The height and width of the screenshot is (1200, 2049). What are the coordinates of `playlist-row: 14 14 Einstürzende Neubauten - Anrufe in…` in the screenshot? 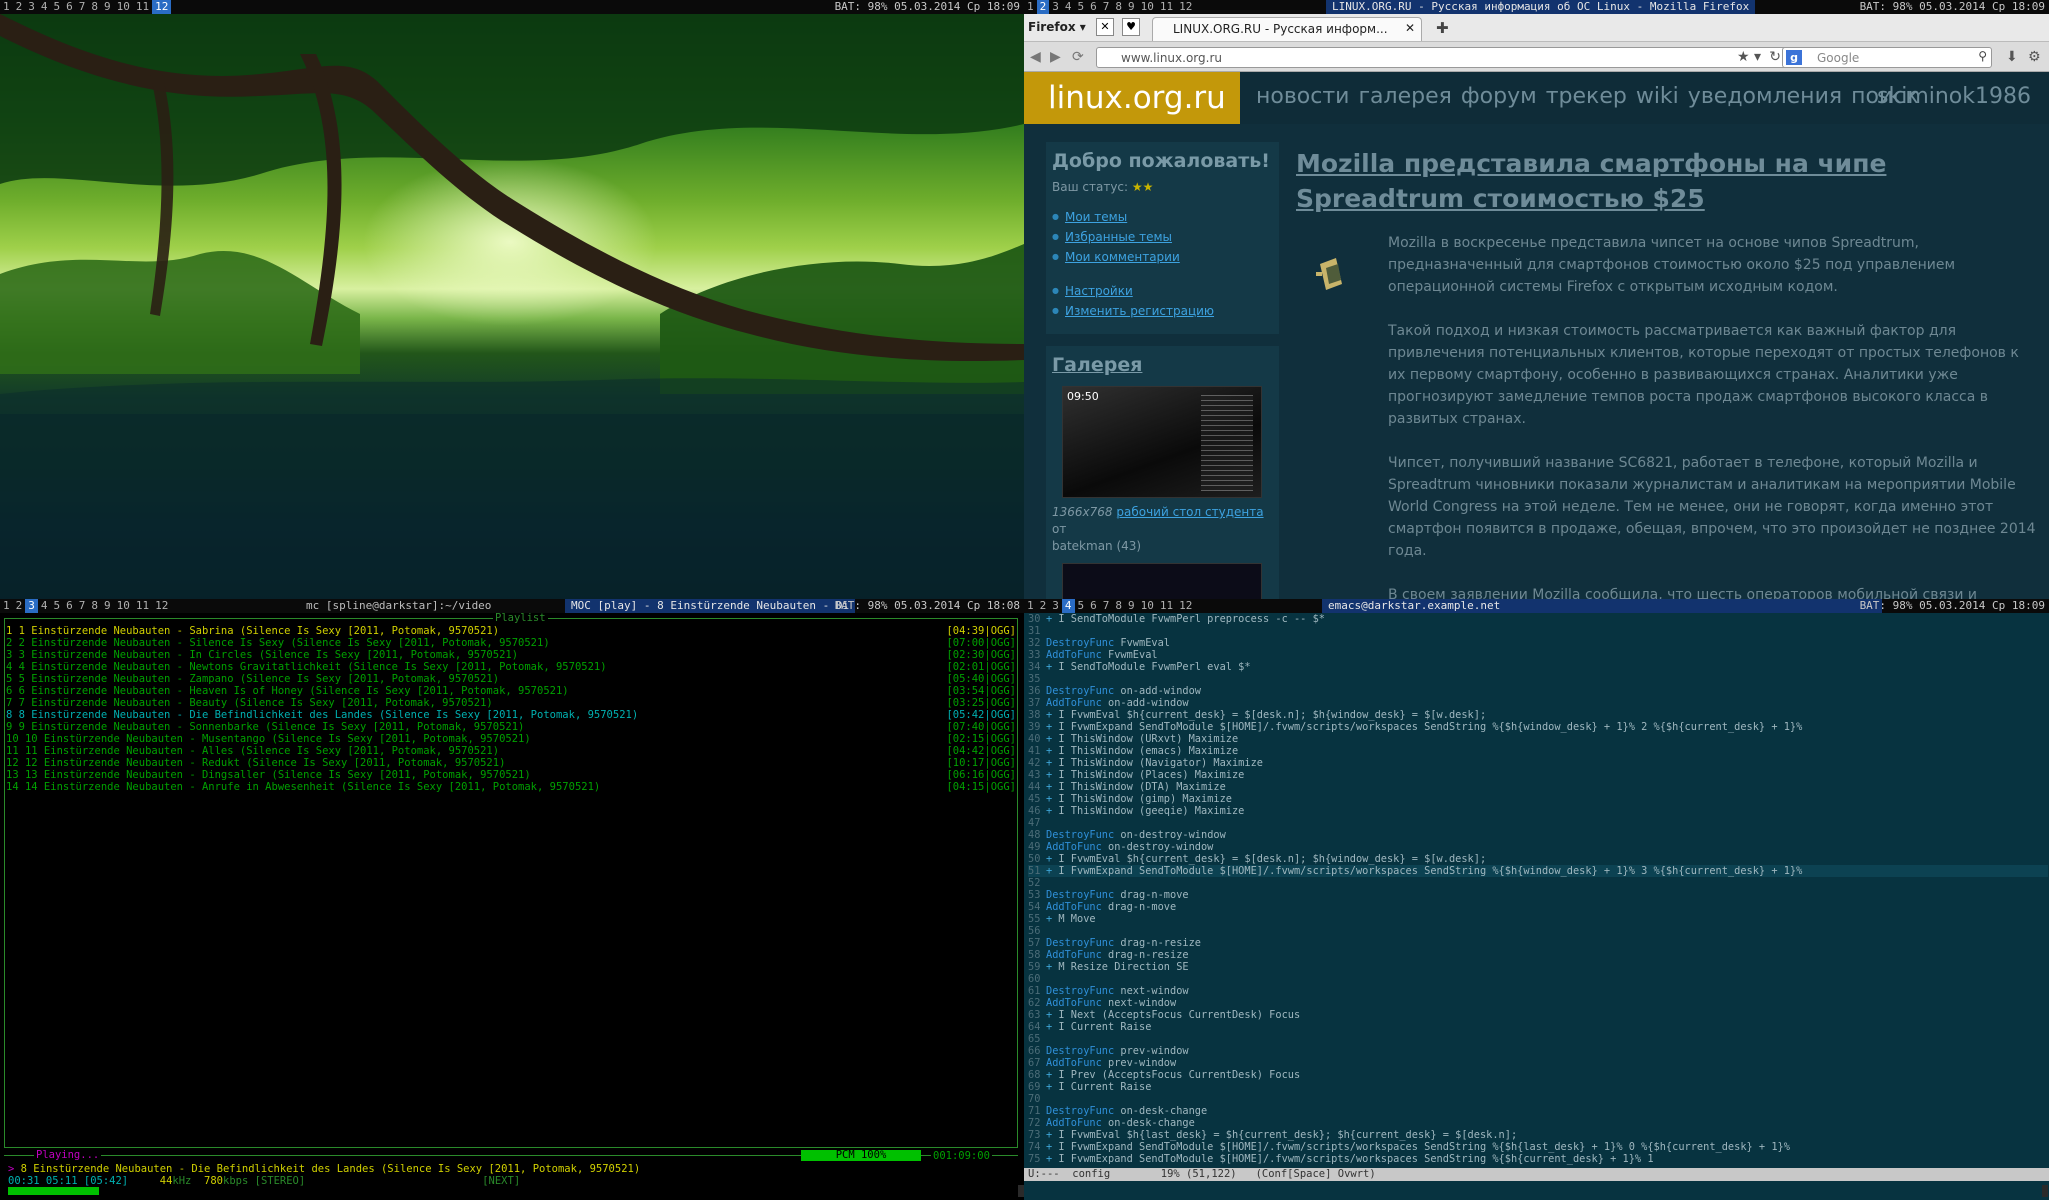 It's located at (511, 787).